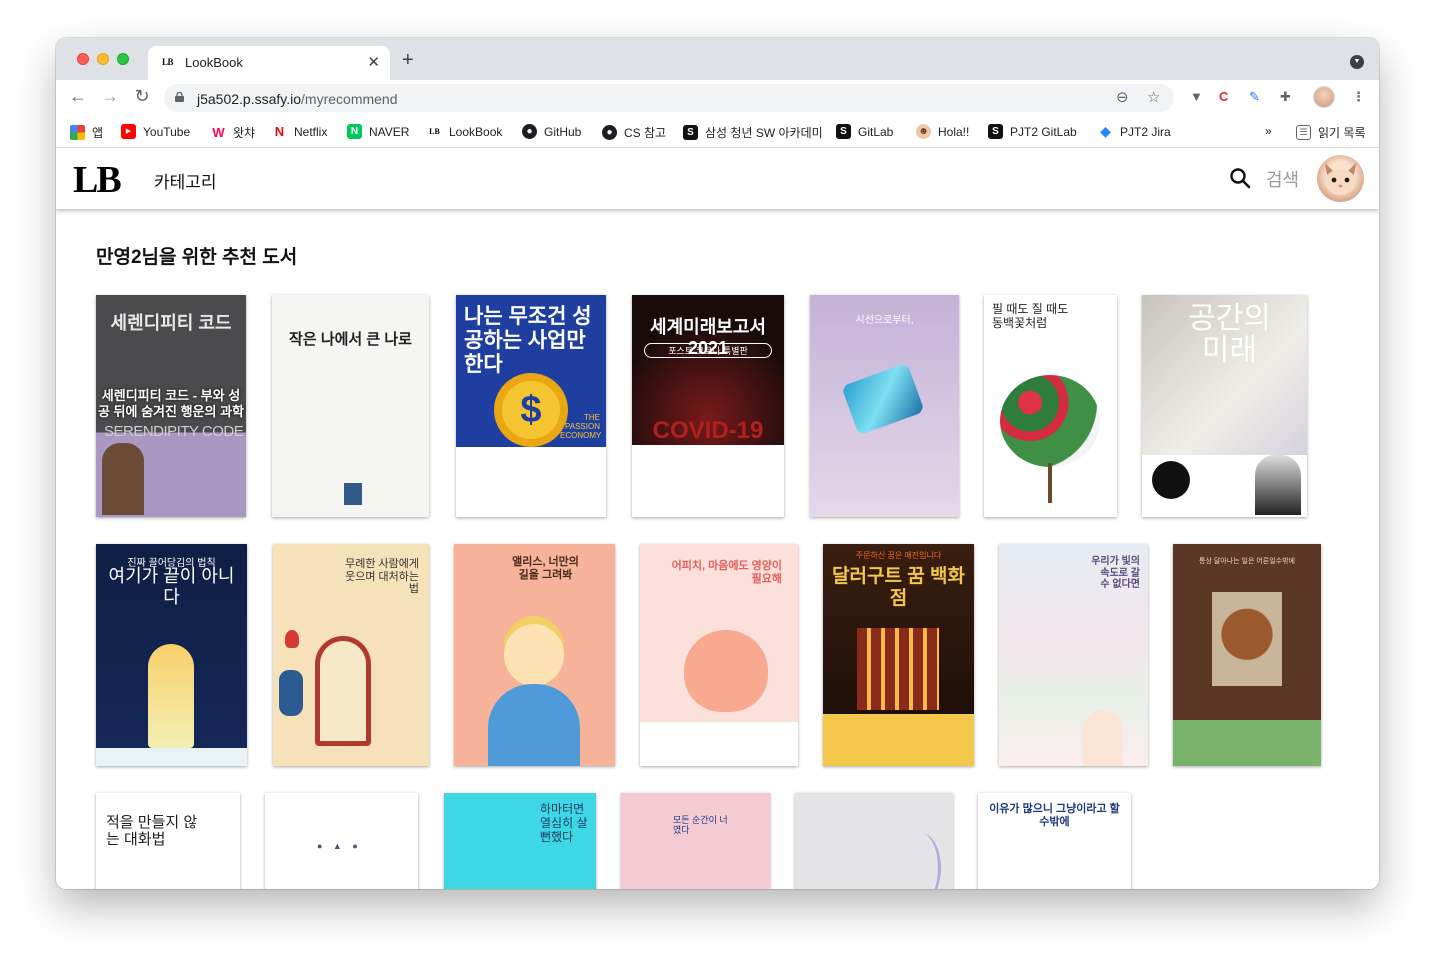 Image resolution: width=1435 pixels, height=964 pixels. I want to click on address-bar: j5a502.p.ssafy.io/myrecommend ⊖ ☆, so click(669, 98).